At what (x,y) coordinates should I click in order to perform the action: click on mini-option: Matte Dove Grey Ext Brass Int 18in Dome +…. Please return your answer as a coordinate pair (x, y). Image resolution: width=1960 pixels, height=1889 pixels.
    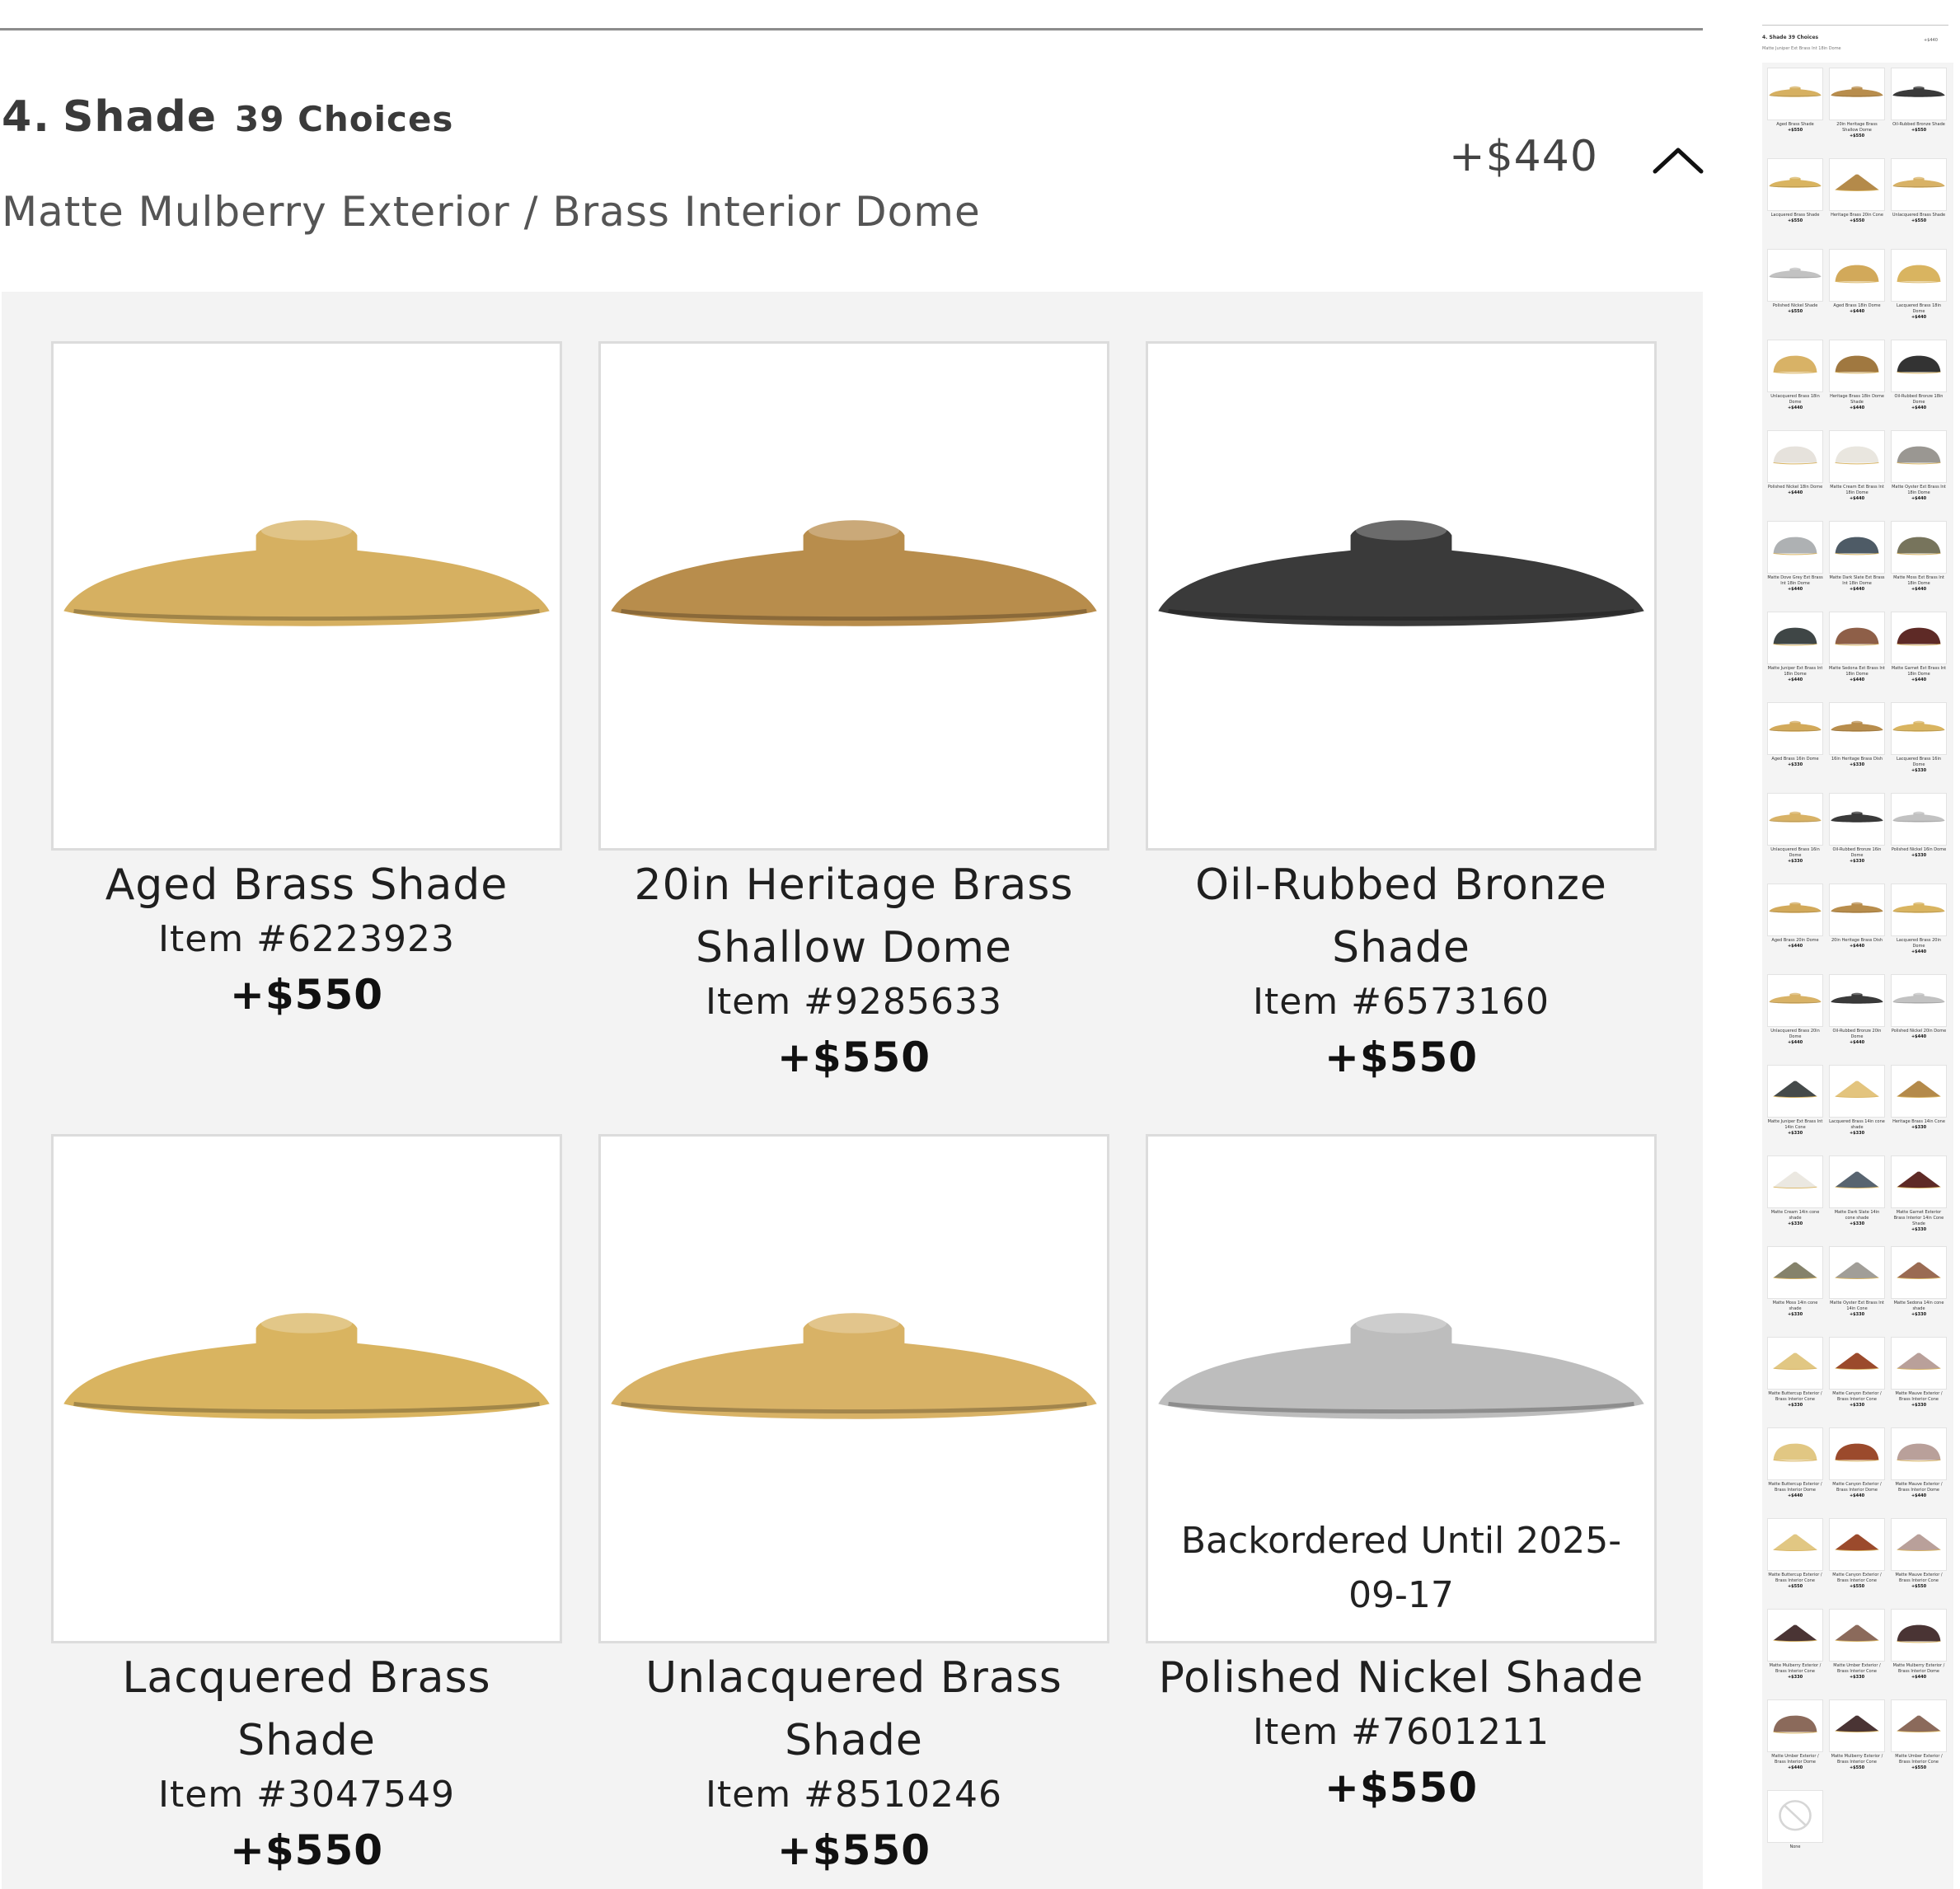
    Looking at the image, I should click on (1795, 564).